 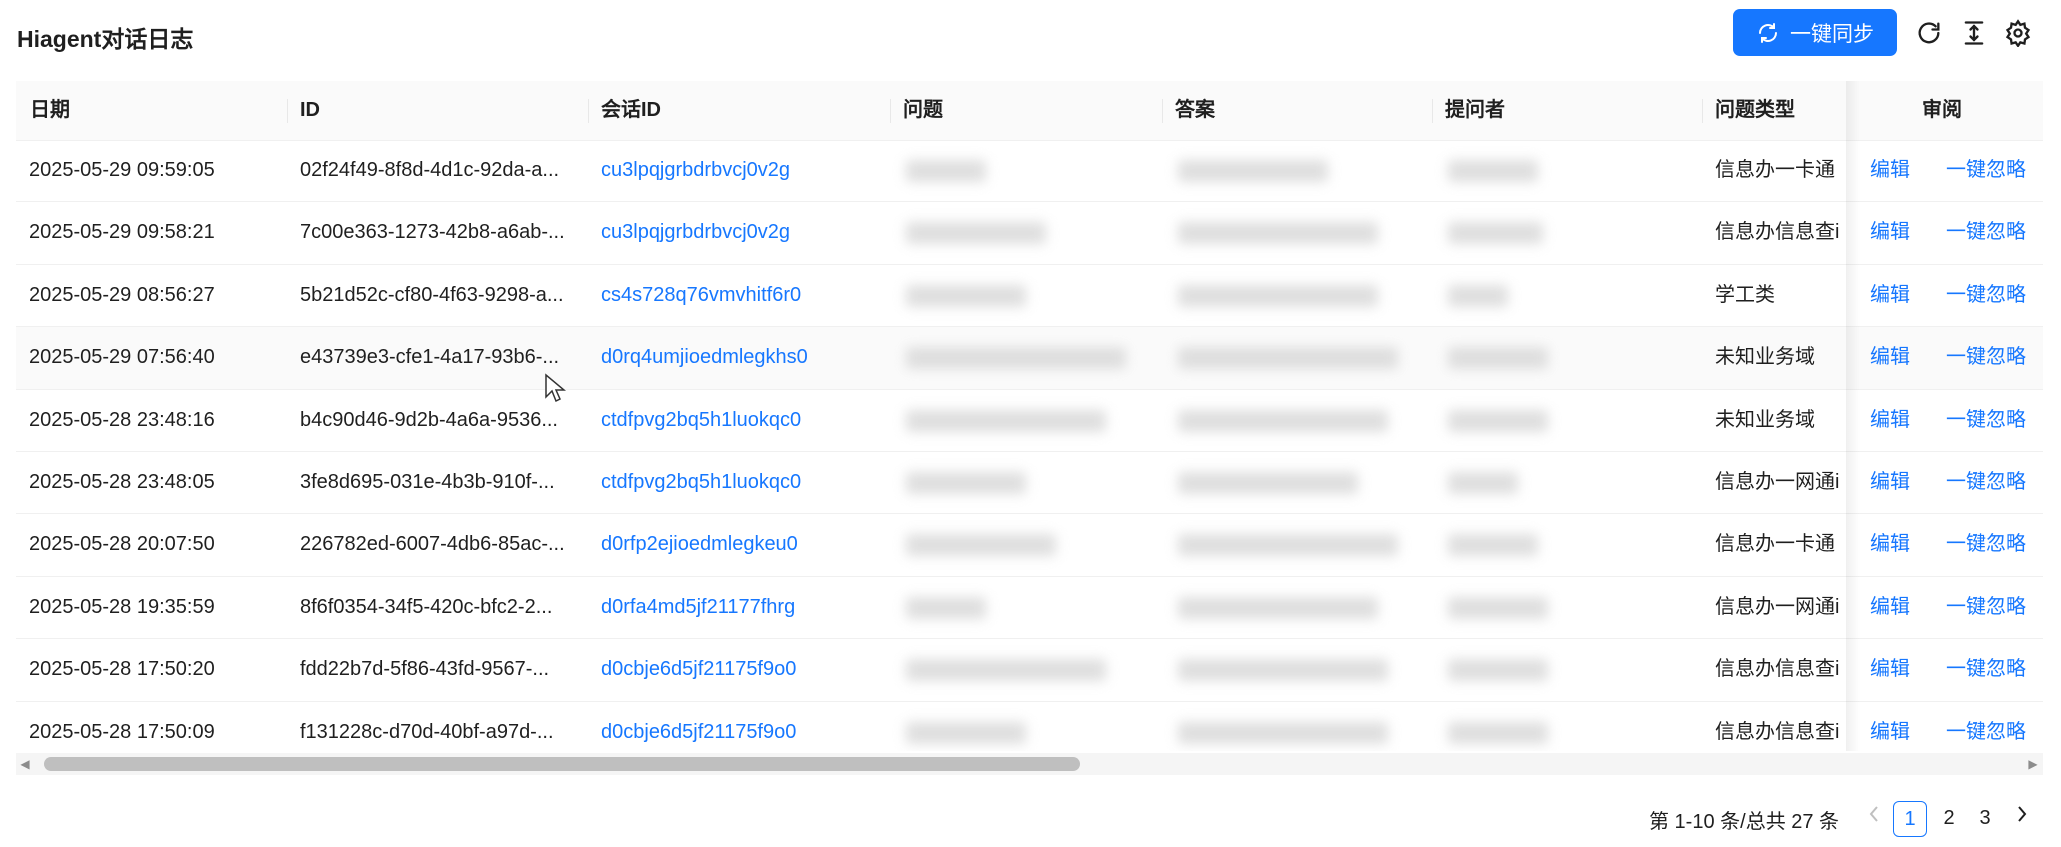 I want to click on cell-question-type: 学工类, so click(x=1745, y=294).